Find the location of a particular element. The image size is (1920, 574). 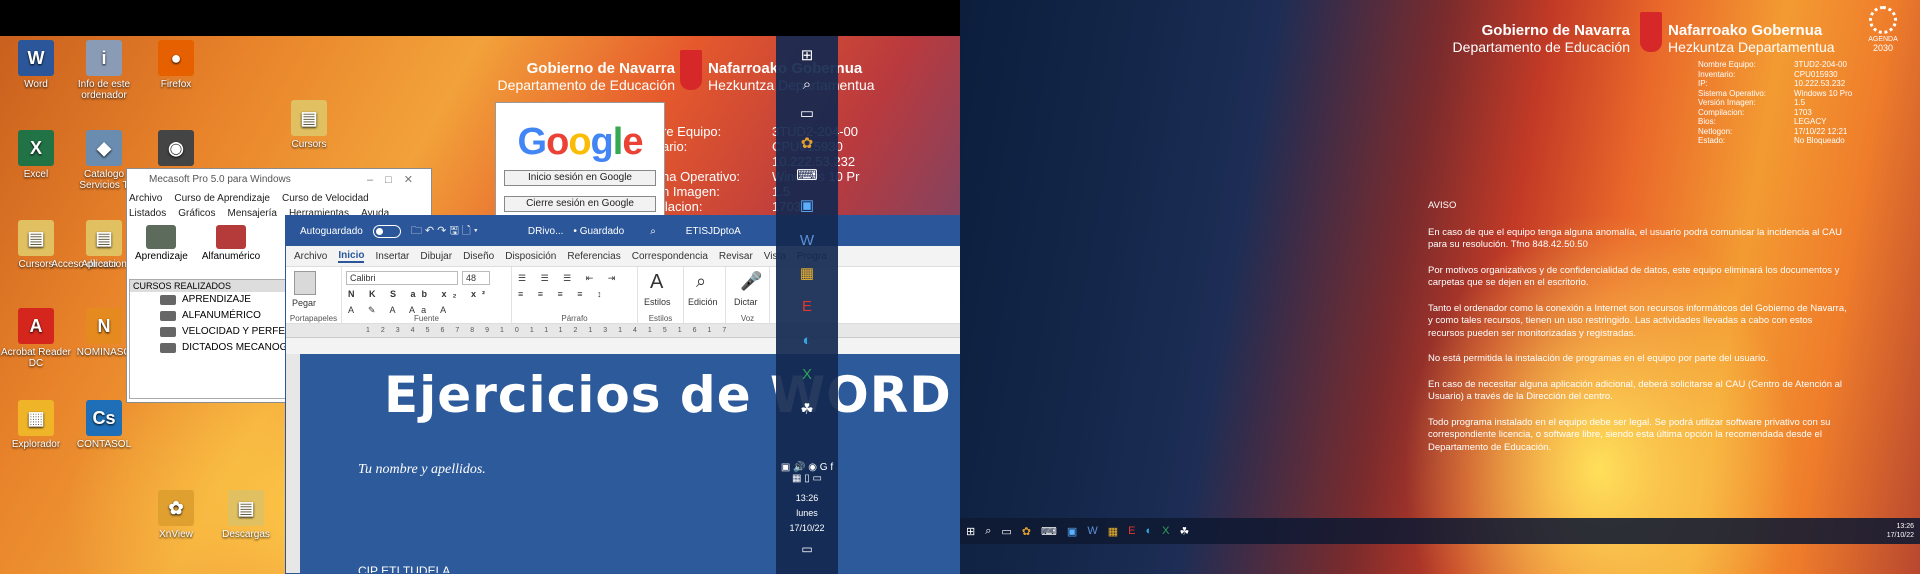

dictate-button: Dictar is located at coordinates (746, 302).